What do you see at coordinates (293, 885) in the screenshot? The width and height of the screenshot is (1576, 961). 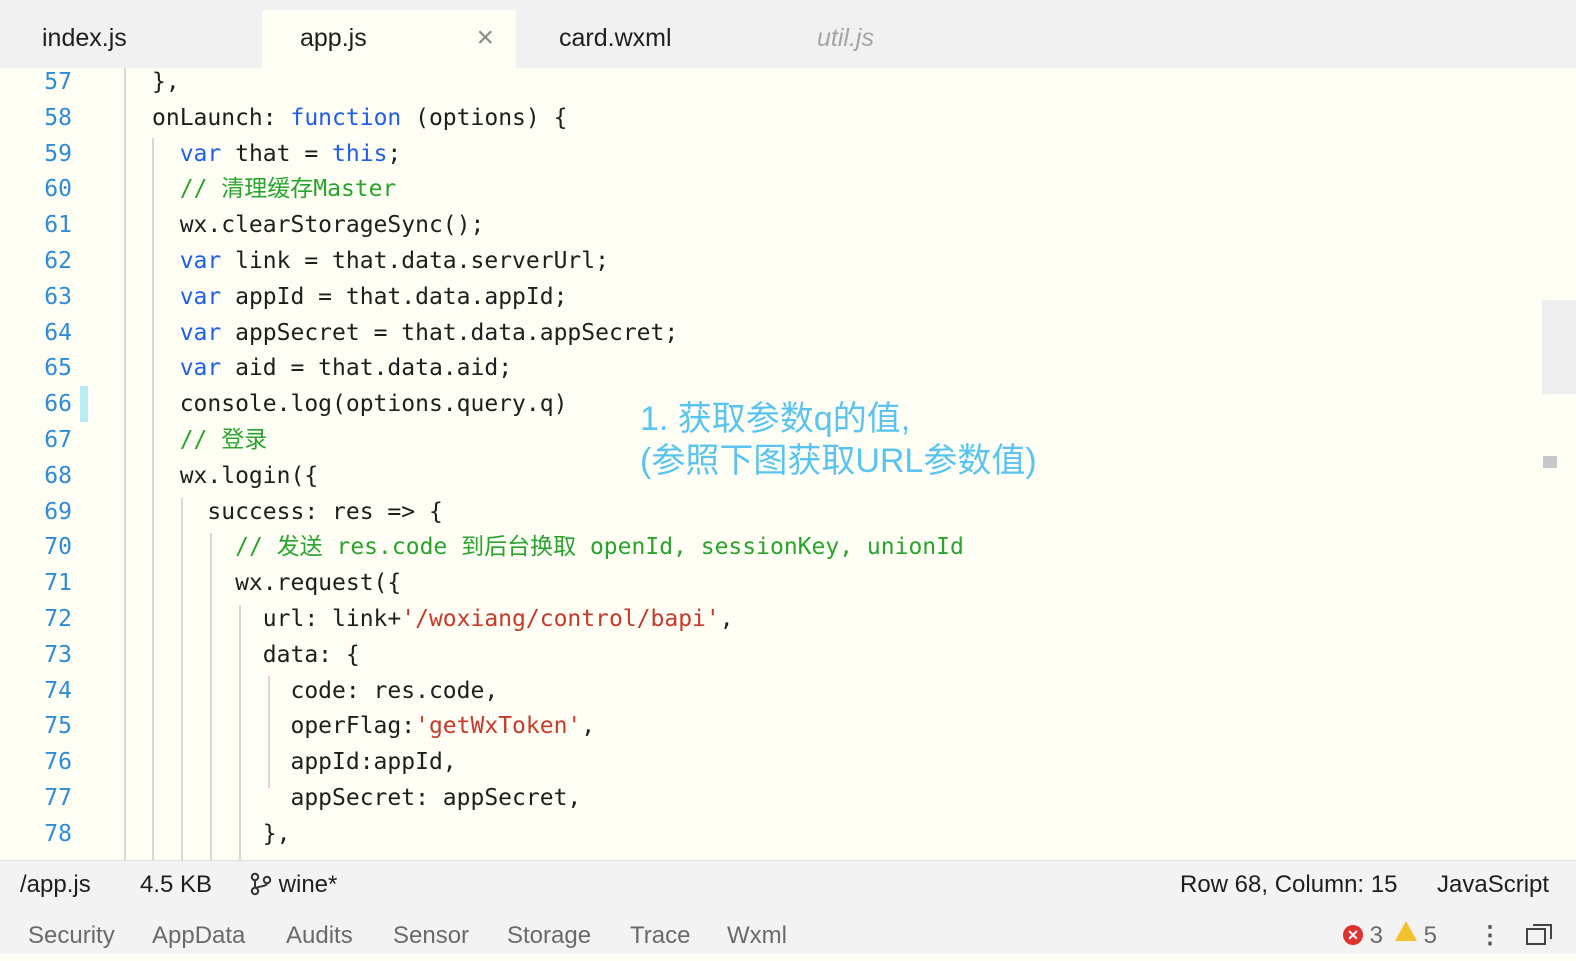 I see `branch-indicator: wine*` at bounding box center [293, 885].